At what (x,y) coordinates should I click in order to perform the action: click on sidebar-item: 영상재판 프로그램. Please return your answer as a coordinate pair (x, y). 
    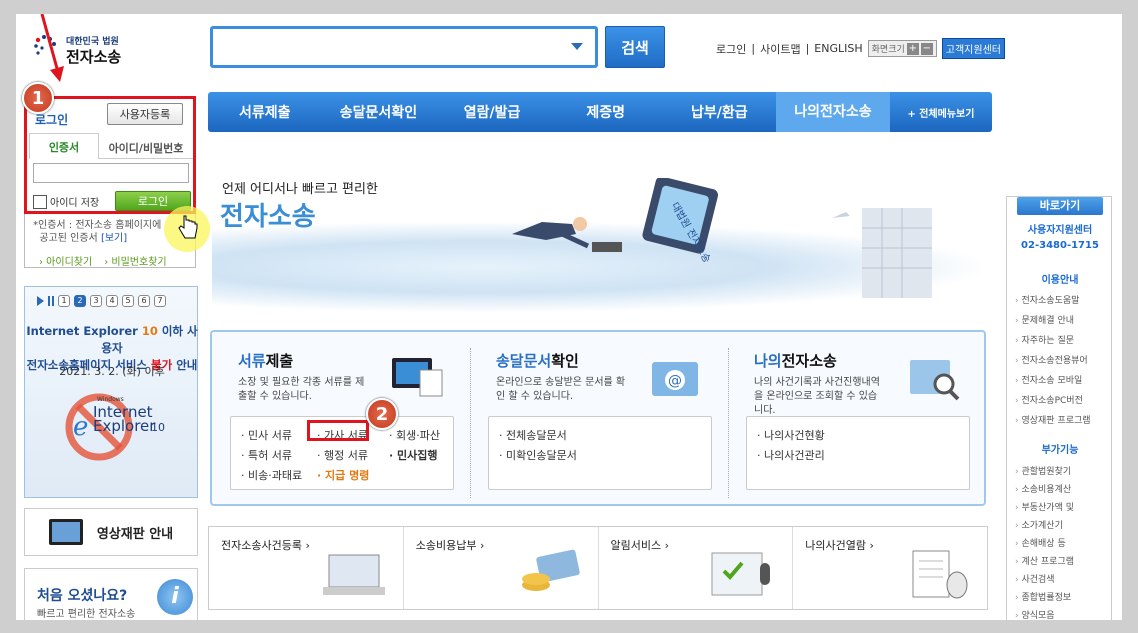
    Looking at the image, I should click on (1052, 421).